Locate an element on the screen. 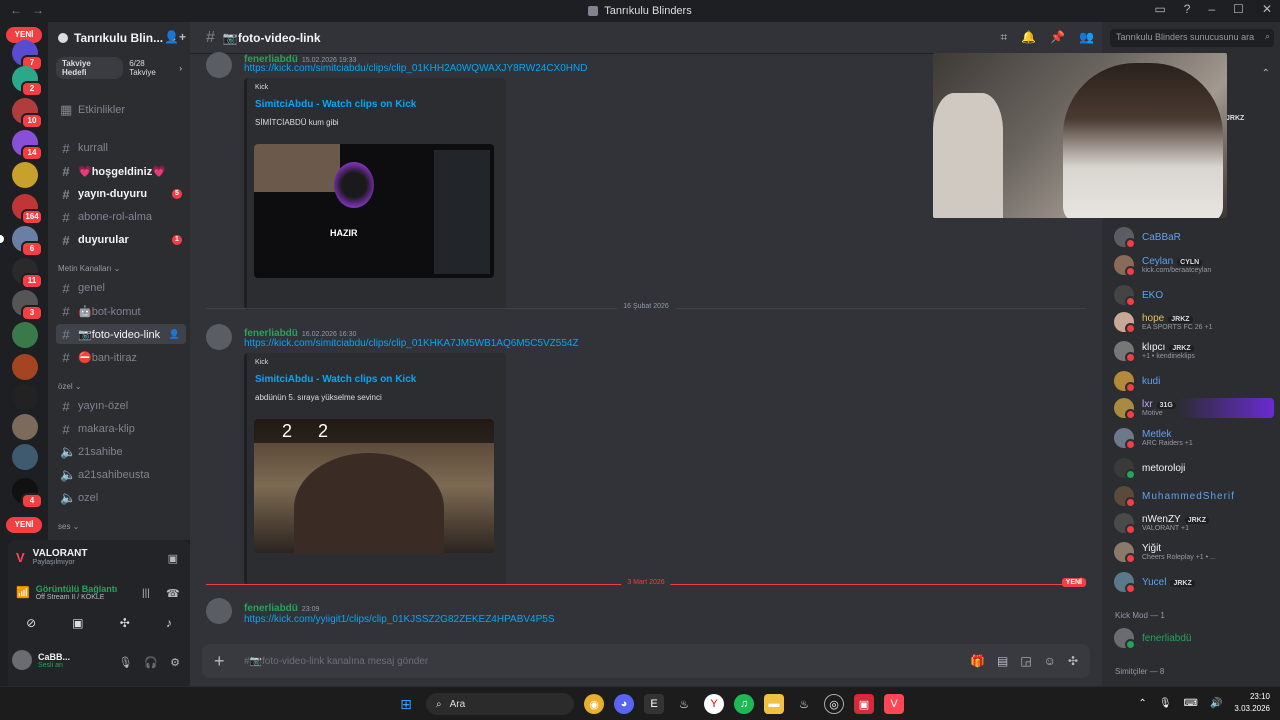 The height and width of the screenshot is (720, 1280). spotify-icon: ♫ is located at coordinates (744, 704).